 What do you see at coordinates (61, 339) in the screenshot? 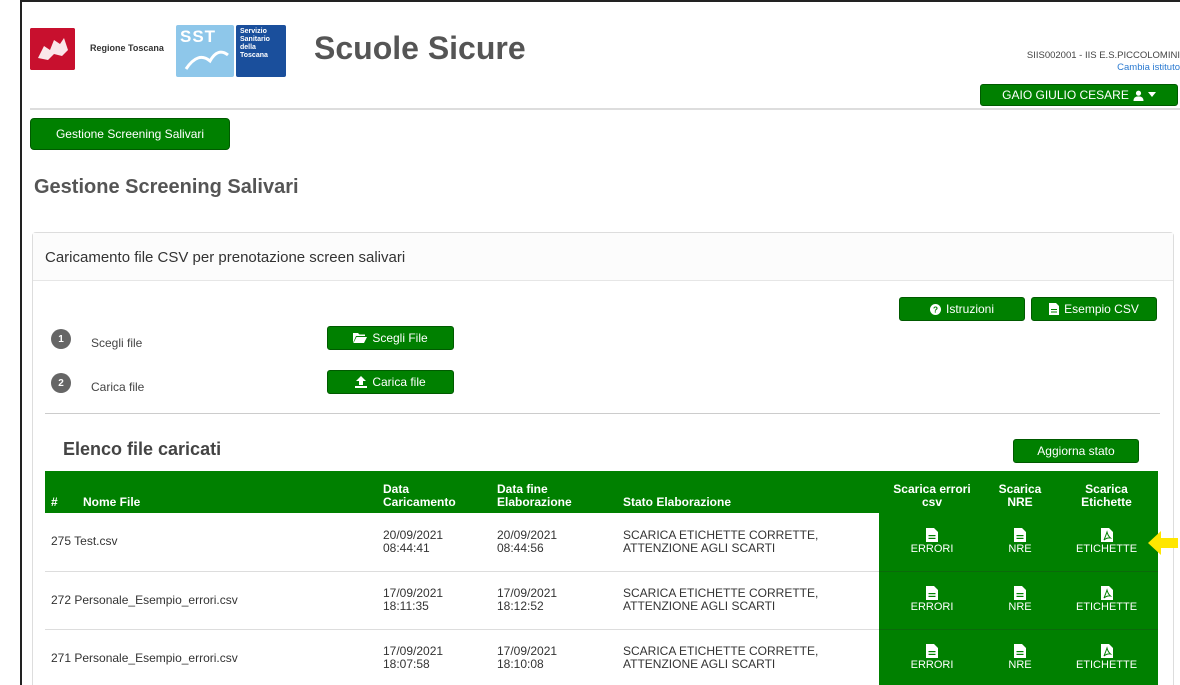
I see `step-1-number: 1` at bounding box center [61, 339].